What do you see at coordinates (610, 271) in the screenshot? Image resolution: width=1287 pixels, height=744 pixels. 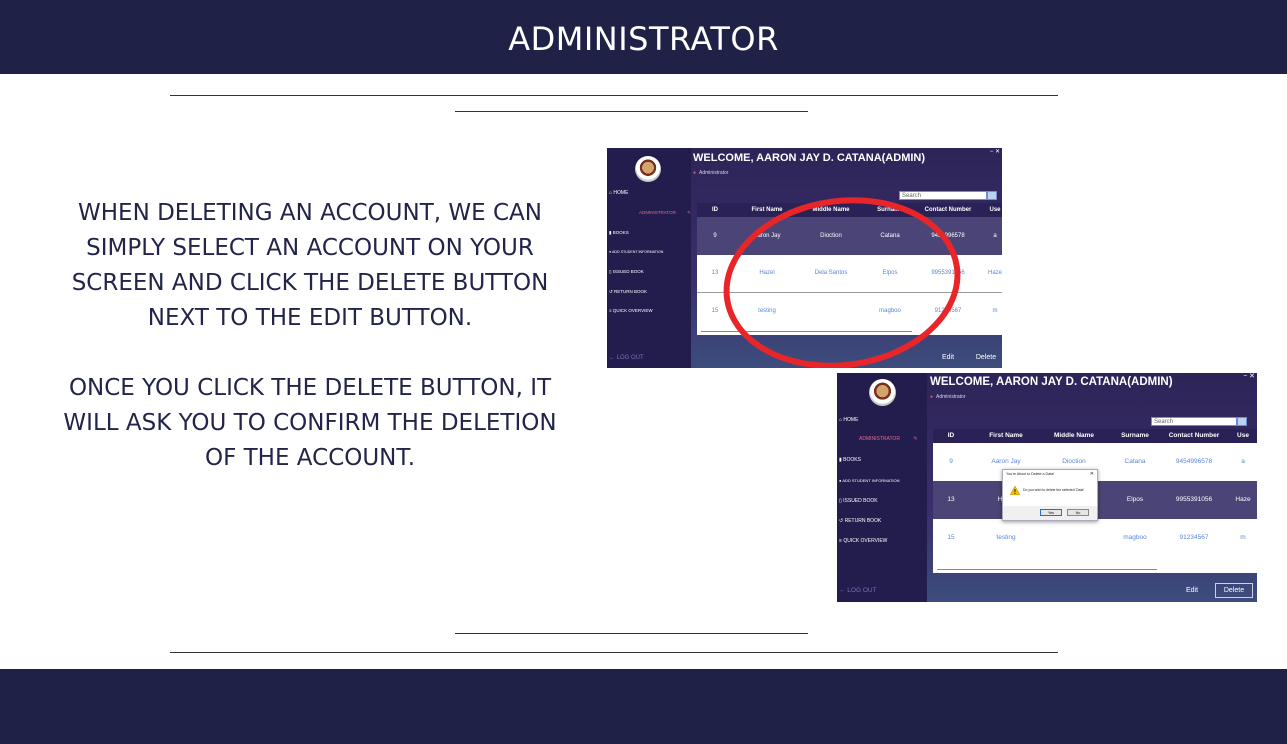 I see `bookmark-icon: ▯` at bounding box center [610, 271].